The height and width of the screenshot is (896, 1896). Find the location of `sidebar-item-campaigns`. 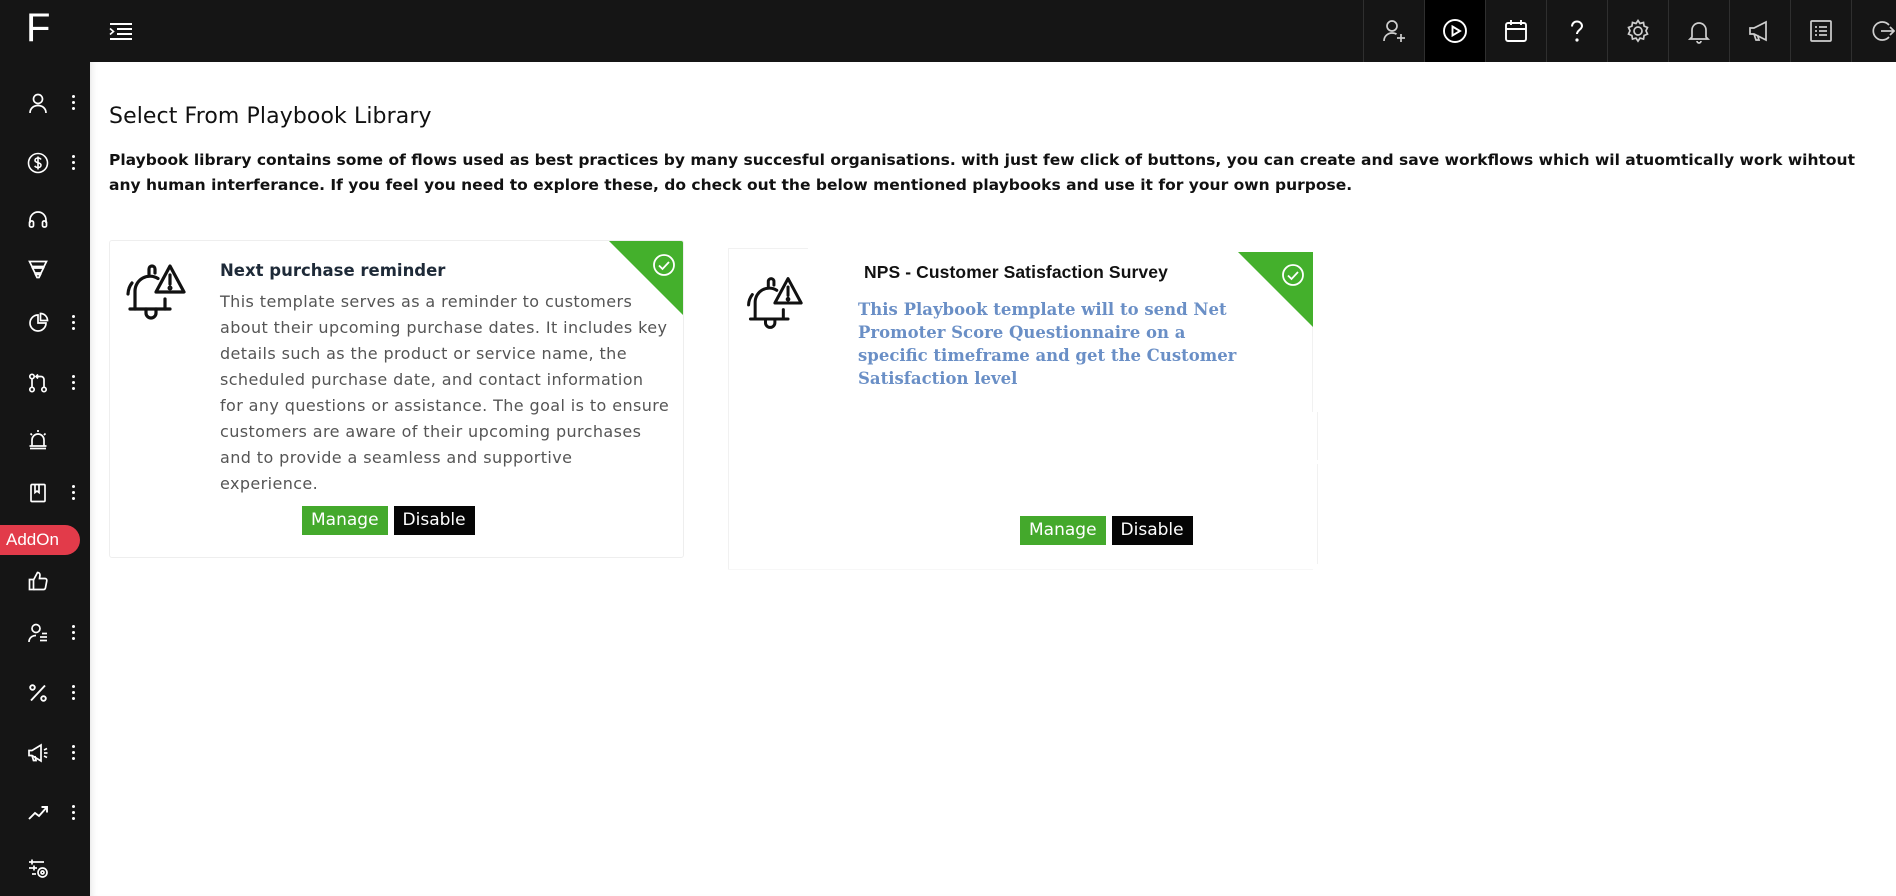

sidebar-item-campaigns is located at coordinates (45, 752).